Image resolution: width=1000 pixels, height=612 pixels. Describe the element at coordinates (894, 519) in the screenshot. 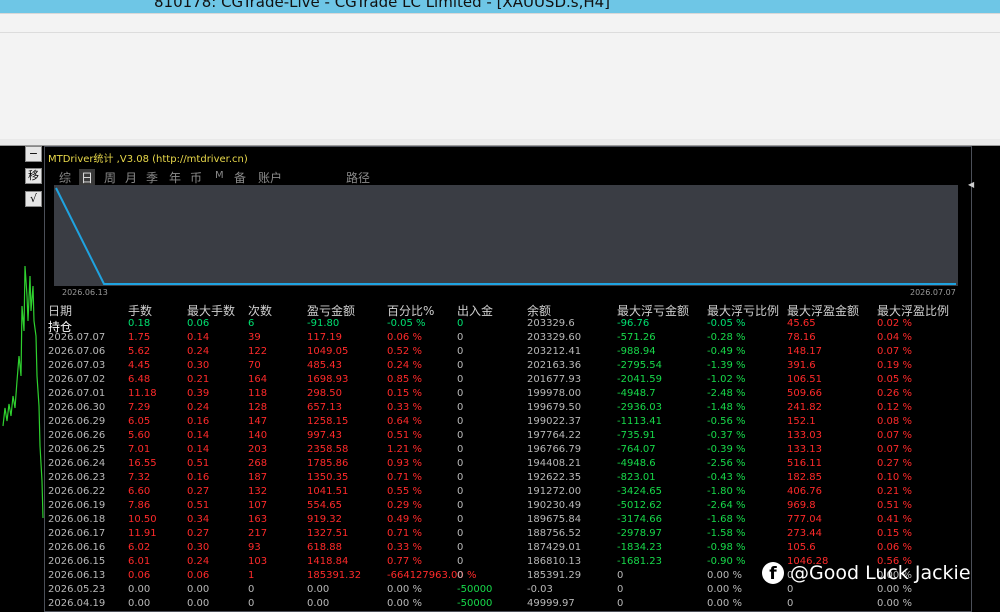

I see `table-cell: 0.41 %` at that location.